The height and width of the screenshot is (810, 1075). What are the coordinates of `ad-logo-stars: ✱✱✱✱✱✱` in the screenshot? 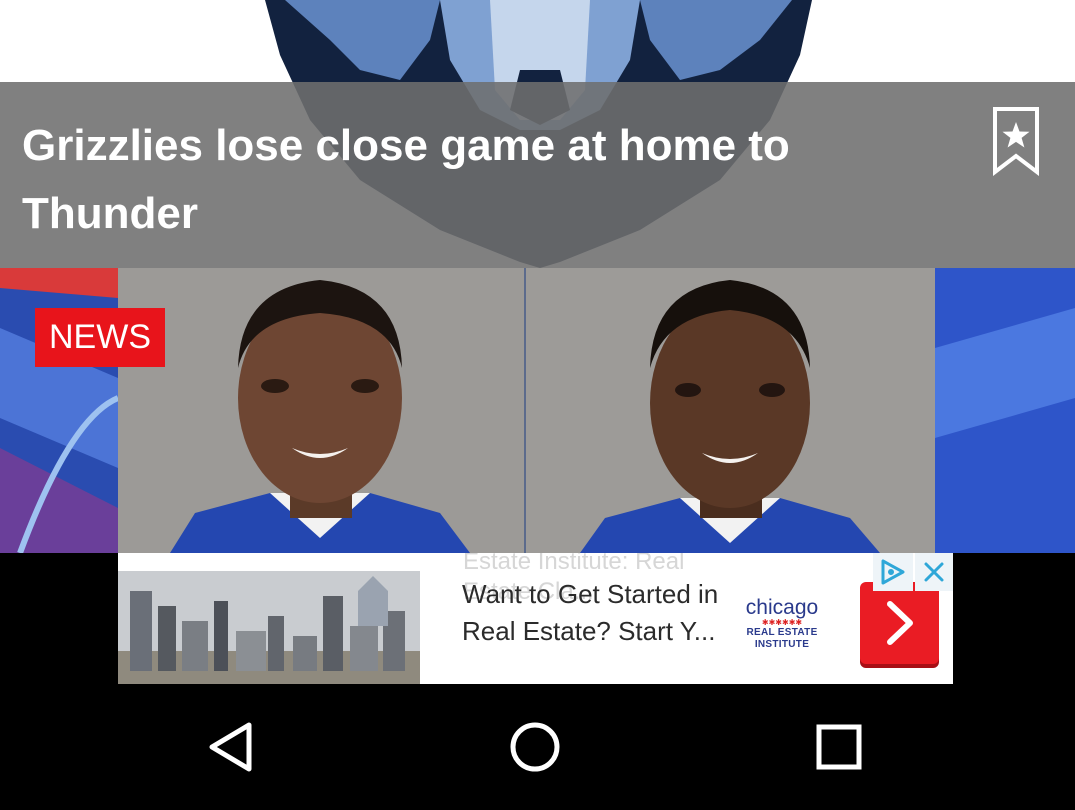 It's located at (782, 622).